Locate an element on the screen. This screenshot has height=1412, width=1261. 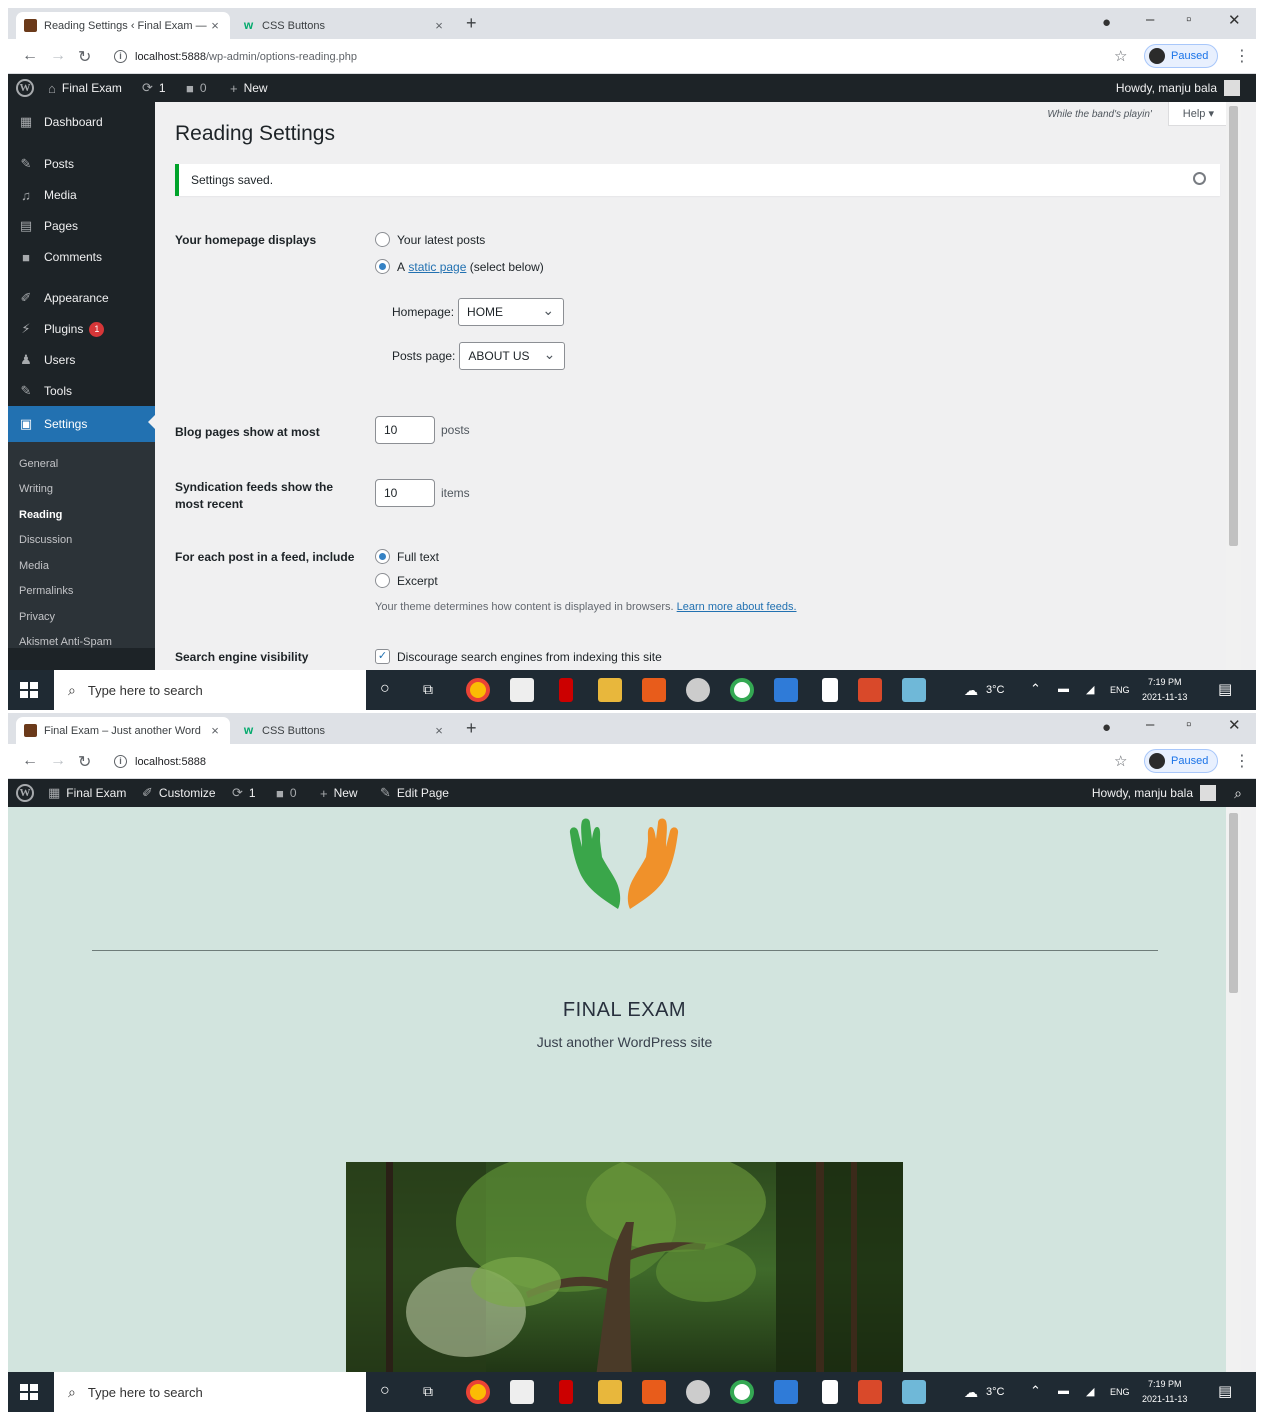
address-bar: i localhost:5888 is located at coordinates (647, 761).